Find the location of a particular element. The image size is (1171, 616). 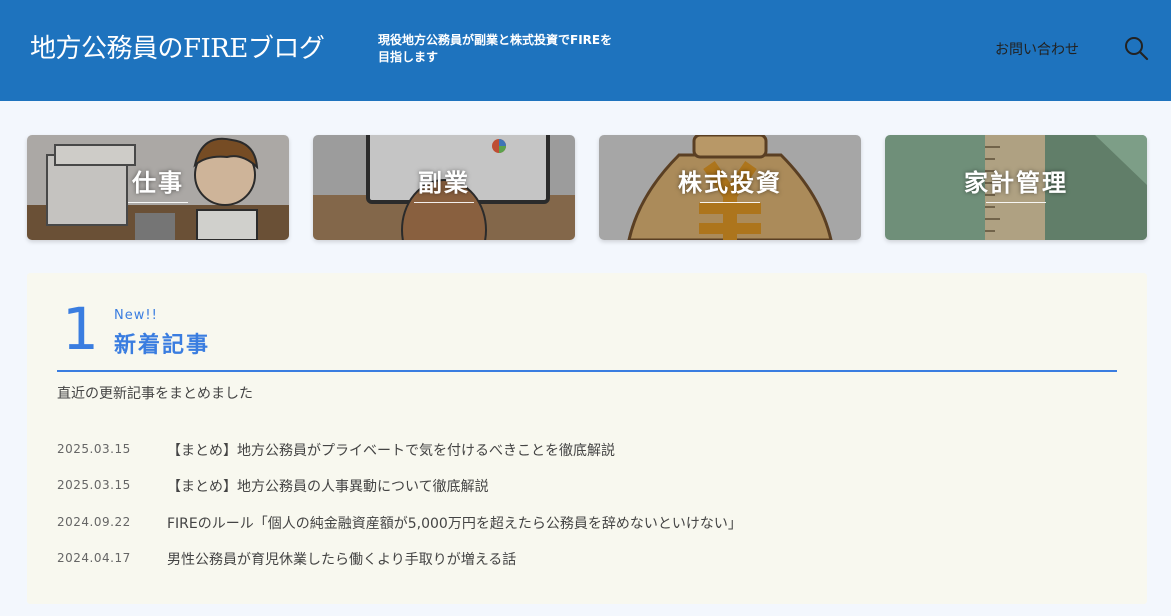

category-card-work: 仕事 is located at coordinates (158, 187).